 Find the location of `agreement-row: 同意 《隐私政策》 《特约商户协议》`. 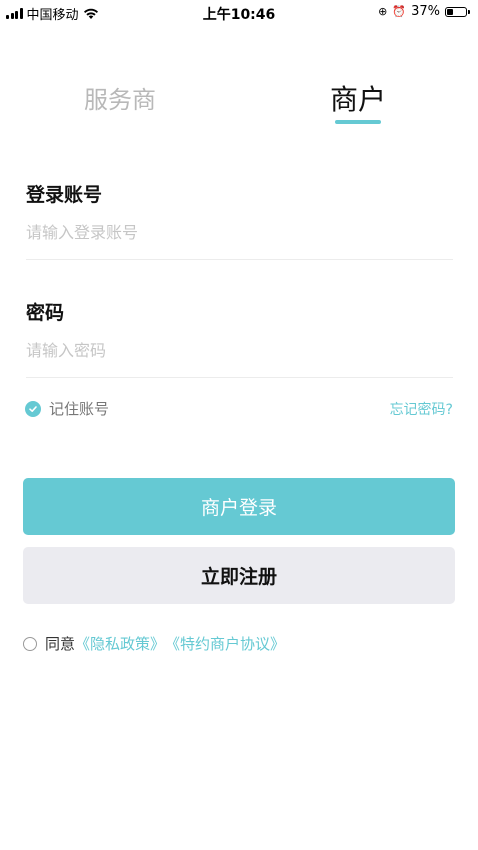

agreement-row: 同意 《隐私政策》 《特约商户协议》 is located at coordinates (154, 643).